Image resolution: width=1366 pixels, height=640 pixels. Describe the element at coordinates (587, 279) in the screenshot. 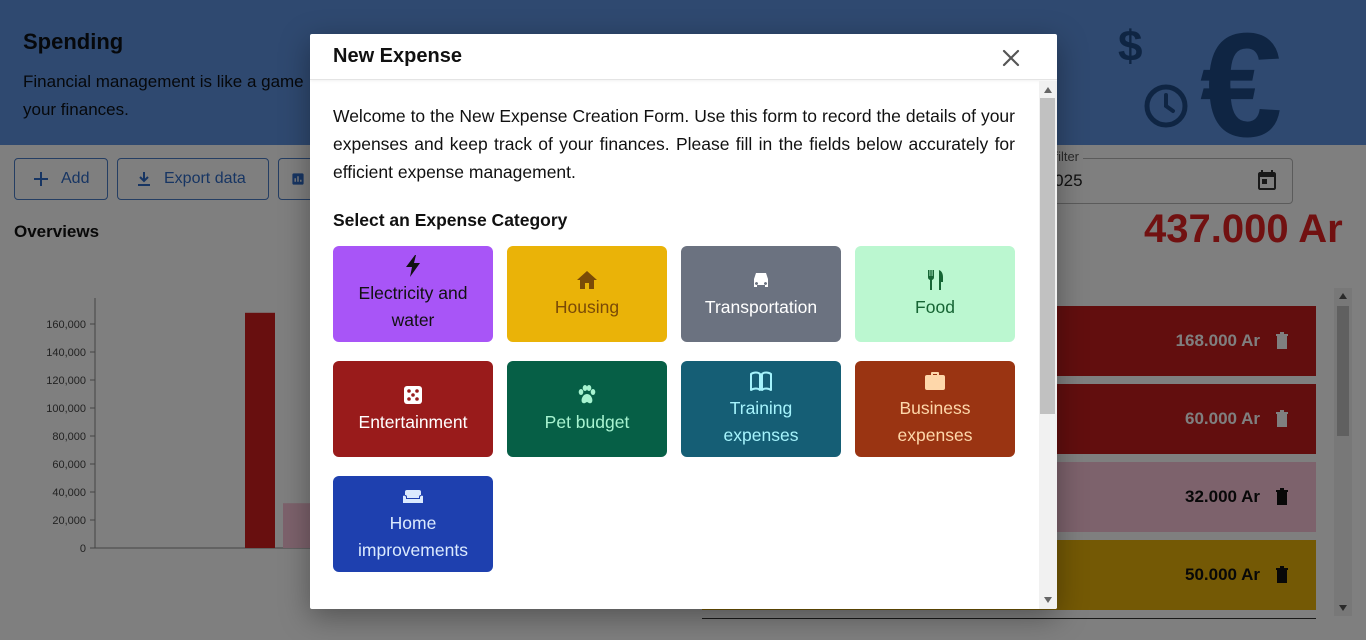

I see `house-icon` at that location.